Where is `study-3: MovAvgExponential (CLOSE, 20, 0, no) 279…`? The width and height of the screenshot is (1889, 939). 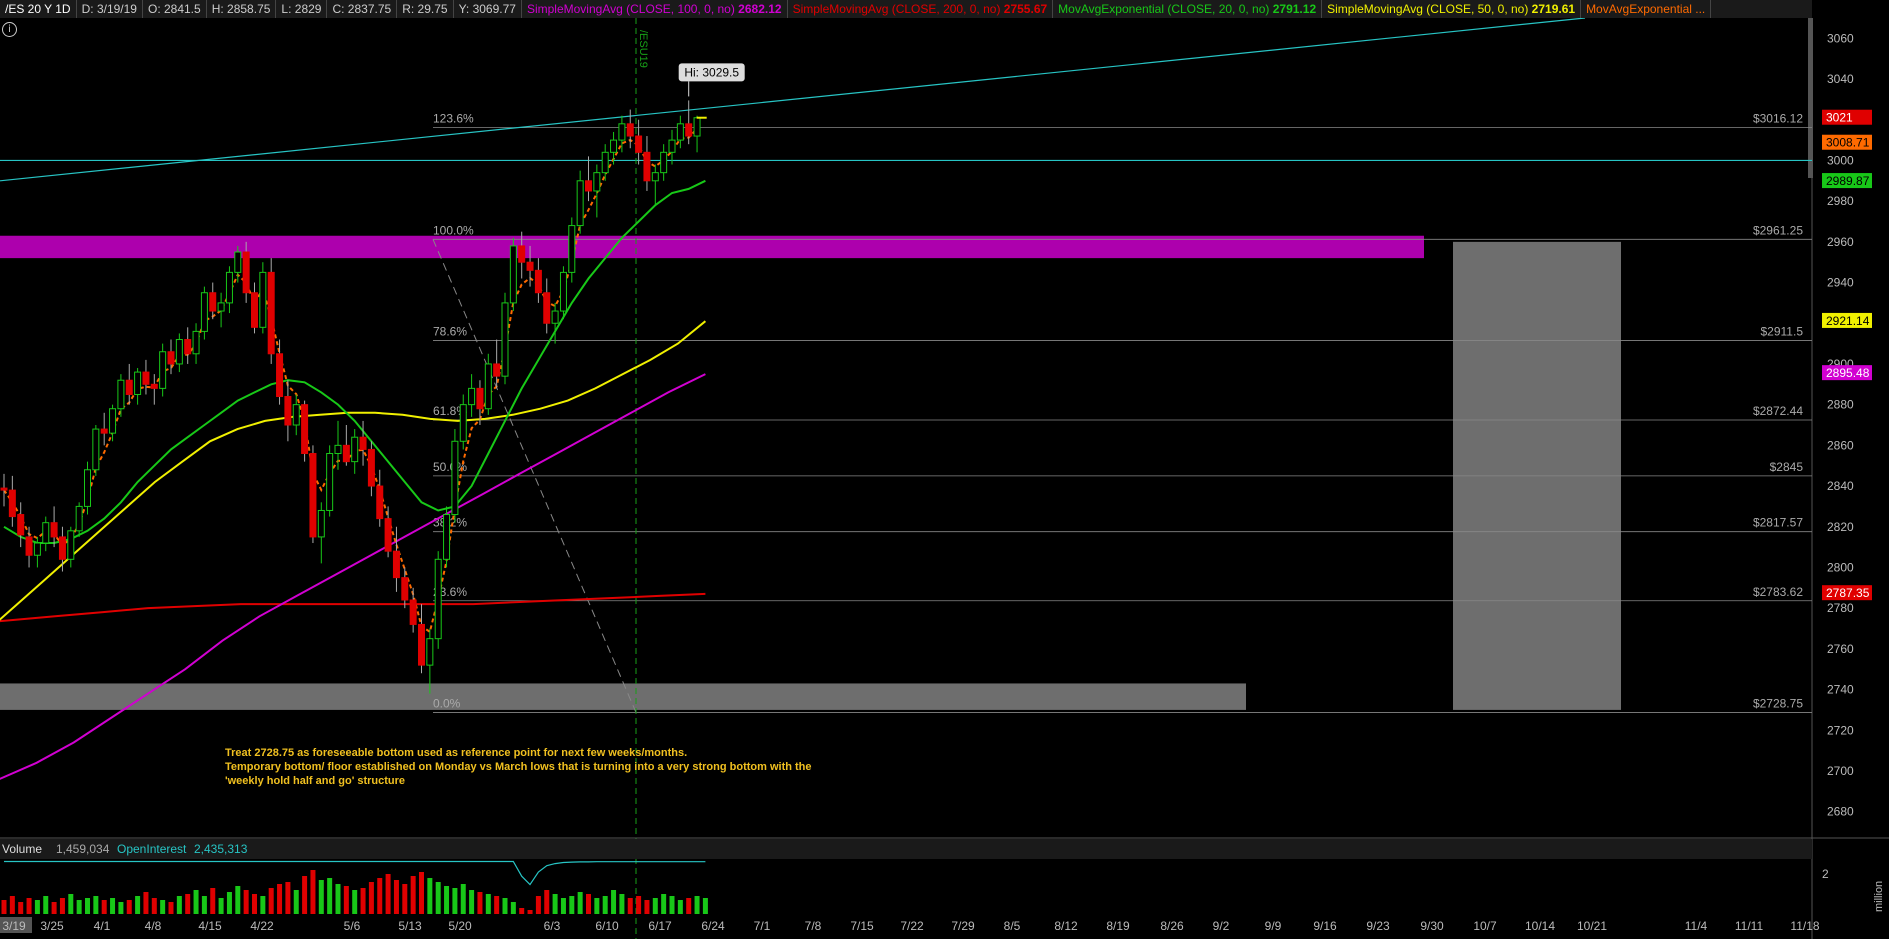 study-3: MovAvgExponential (CLOSE, 20, 0, no) 279… is located at coordinates (1188, 9).